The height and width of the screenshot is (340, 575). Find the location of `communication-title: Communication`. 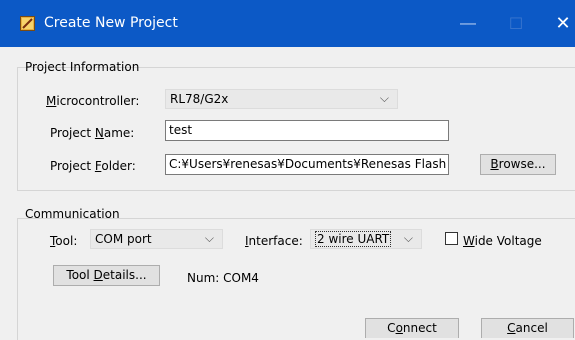

communication-title: Communication is located at coordinates (72, 214).